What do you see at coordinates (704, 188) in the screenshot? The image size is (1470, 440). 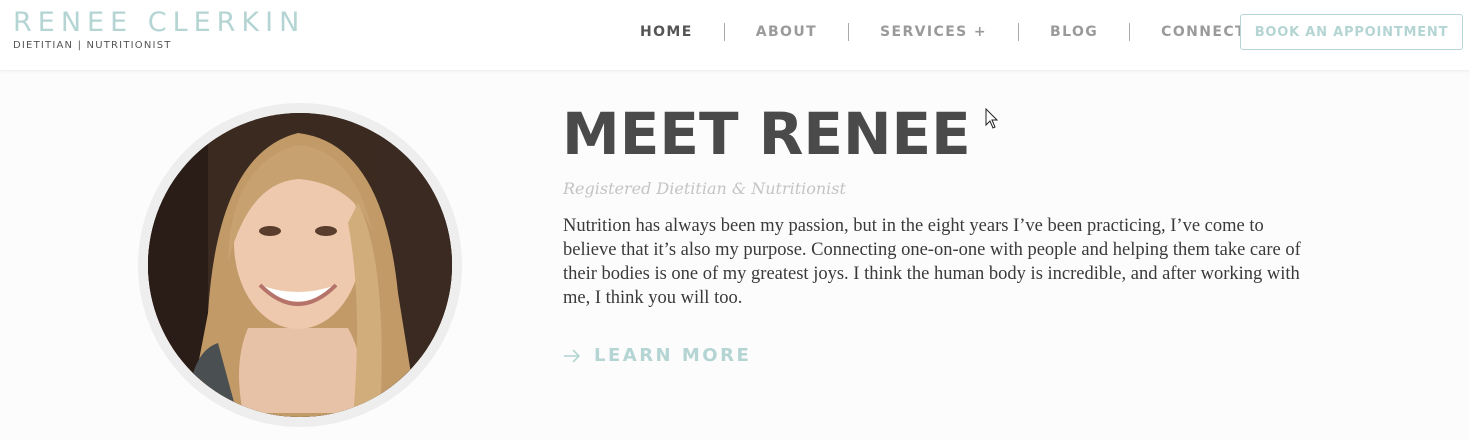 I see `page-subtitle: Registered Dietitian & Nutritionist` at bounding box center [704, 188].